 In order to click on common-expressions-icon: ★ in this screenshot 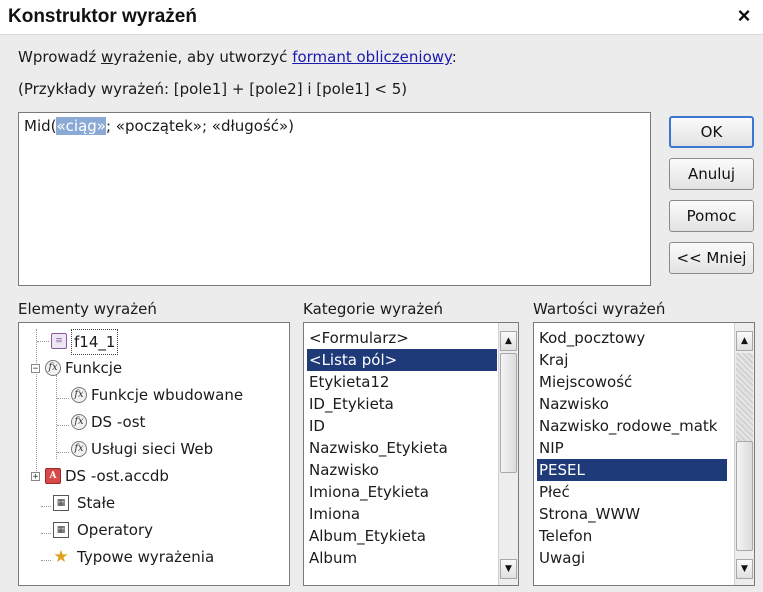, I will do `click(61, 557)`.